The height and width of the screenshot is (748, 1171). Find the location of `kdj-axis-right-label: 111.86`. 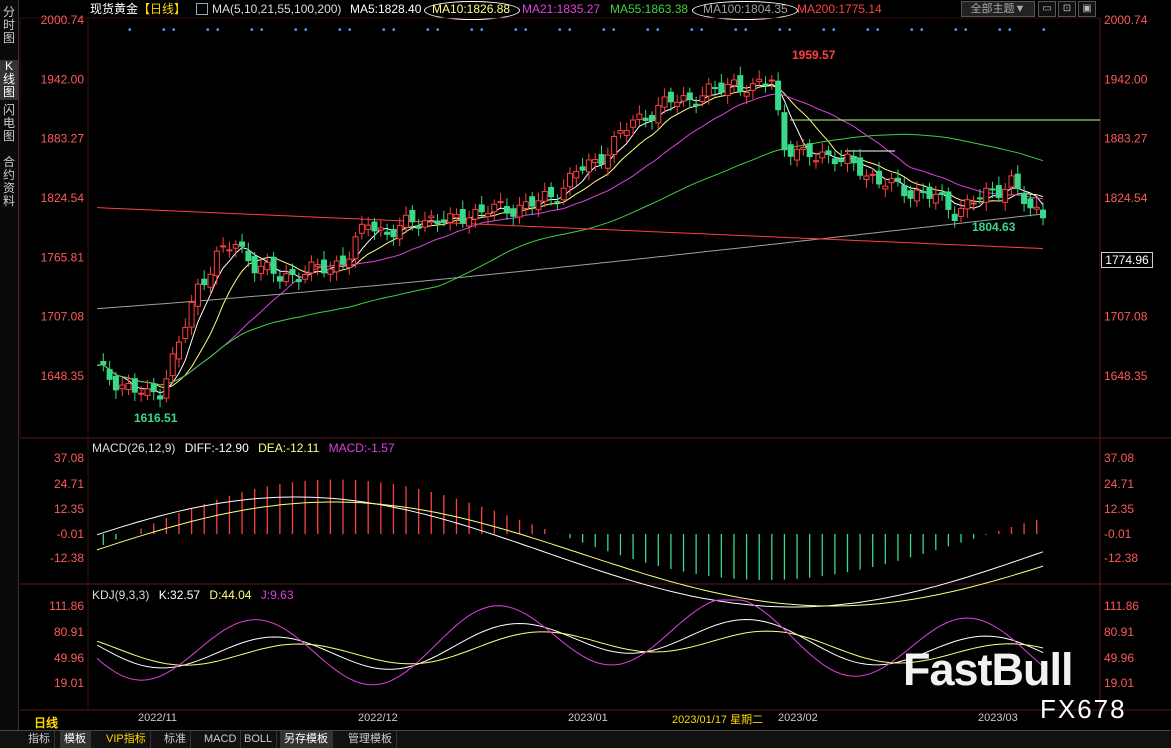

kdj-axis-right-label: 111.86 is located at coordinates (1121, 606).